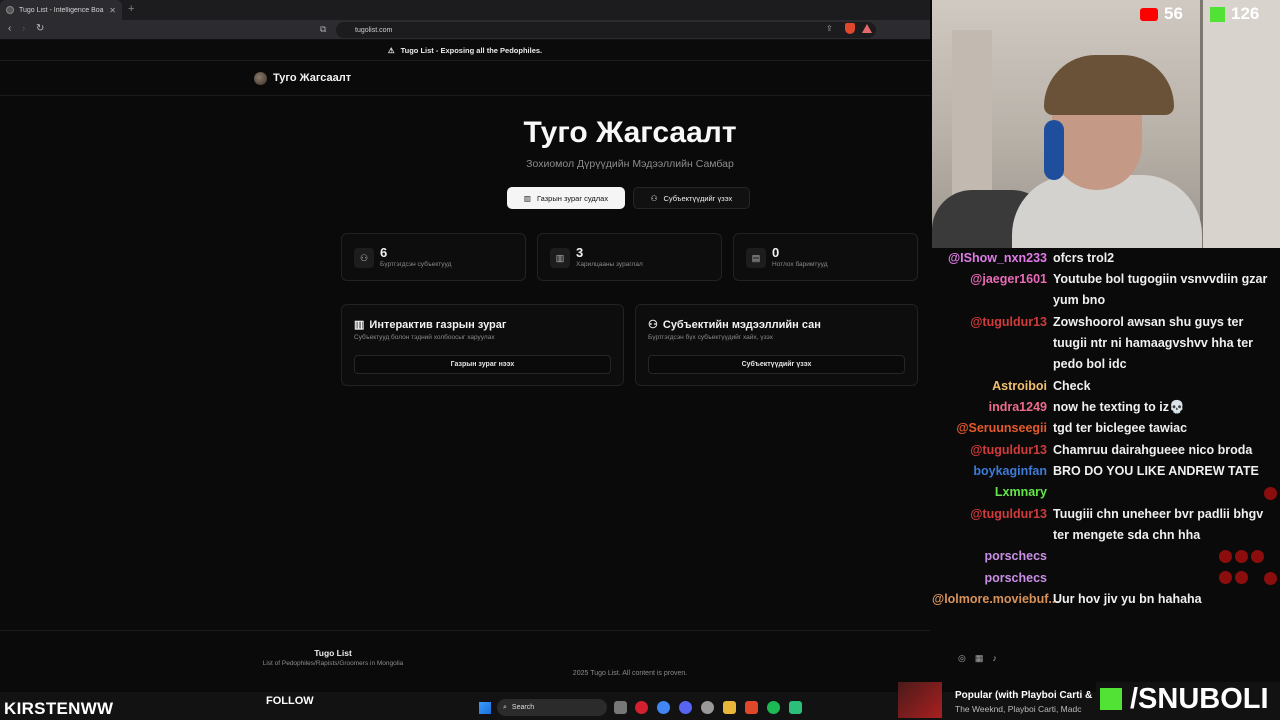 This screenshot has height=720, width=1280. I want to click on chat-message: boykaginfan BRO DO YOU LIKE ANDREW TATE, so click(1106, 471).